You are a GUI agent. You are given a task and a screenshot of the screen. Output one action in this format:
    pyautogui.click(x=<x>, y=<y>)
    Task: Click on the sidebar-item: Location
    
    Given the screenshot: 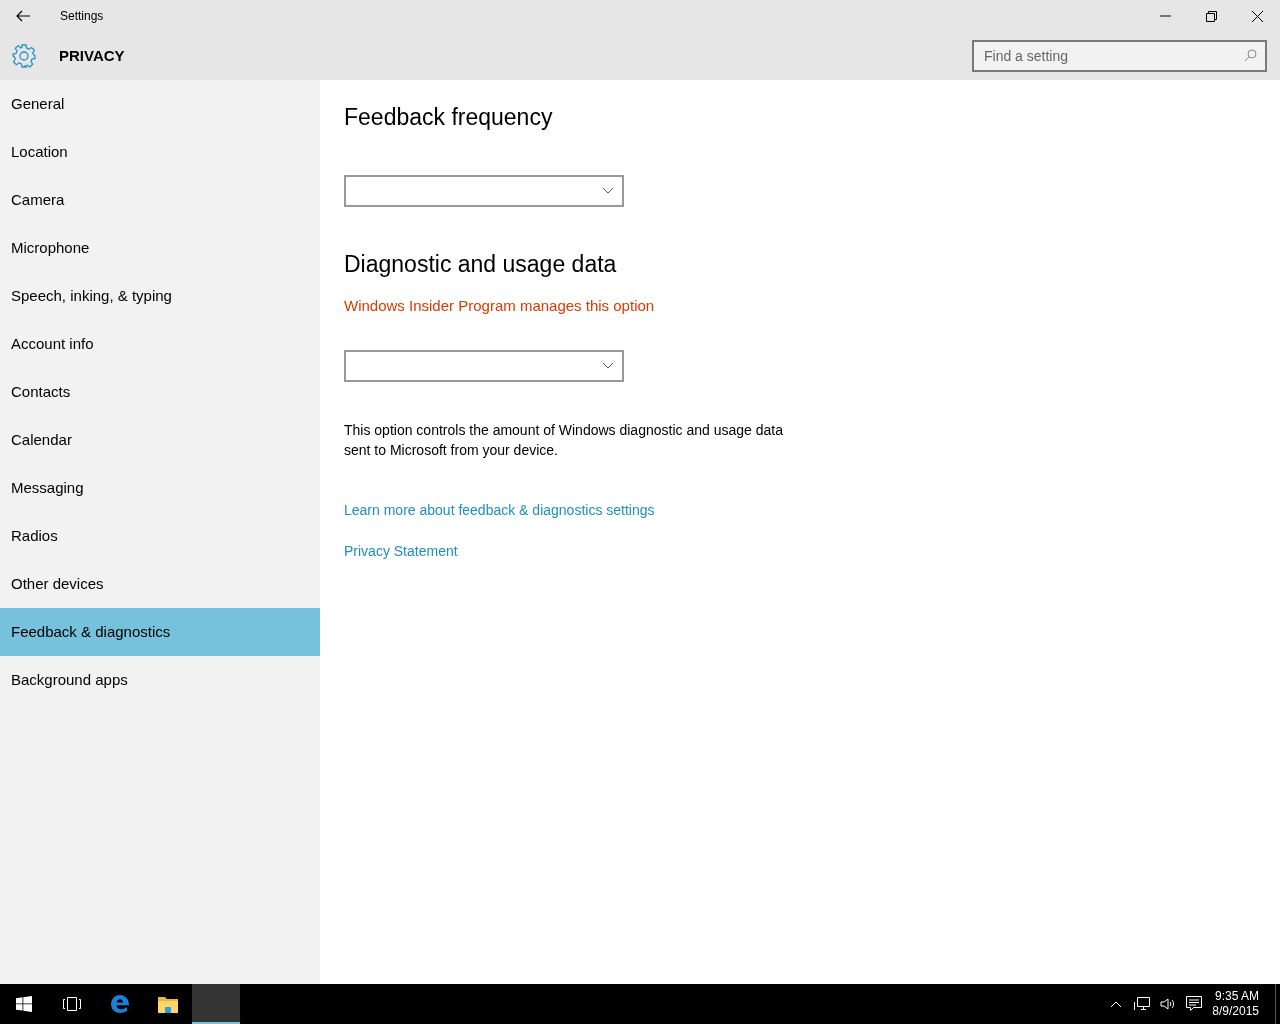 What is the action you would take?
    pyautogui.click(x=160, y=152)
    